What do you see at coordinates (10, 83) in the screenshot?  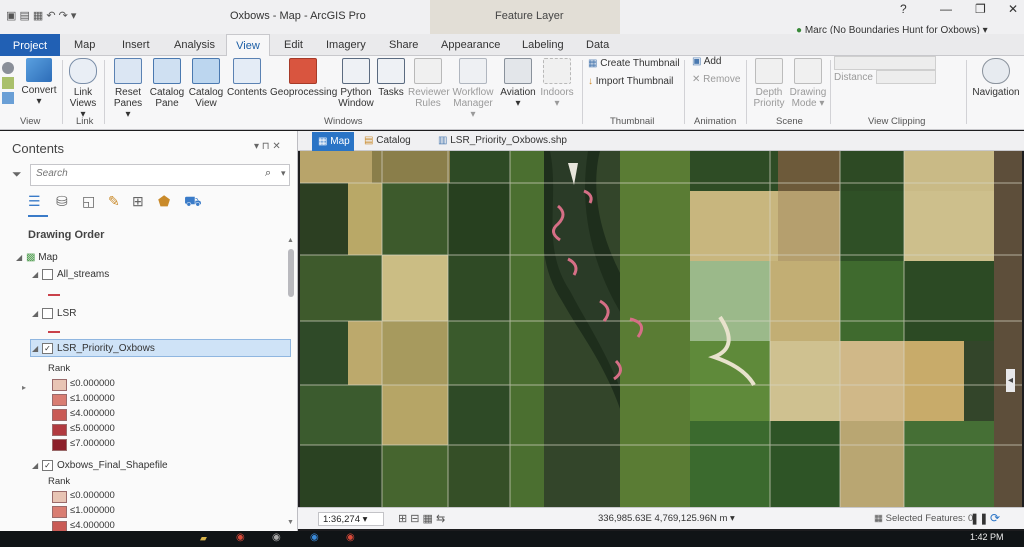 I see `small-view-icons` at bounding box center [10, 83].